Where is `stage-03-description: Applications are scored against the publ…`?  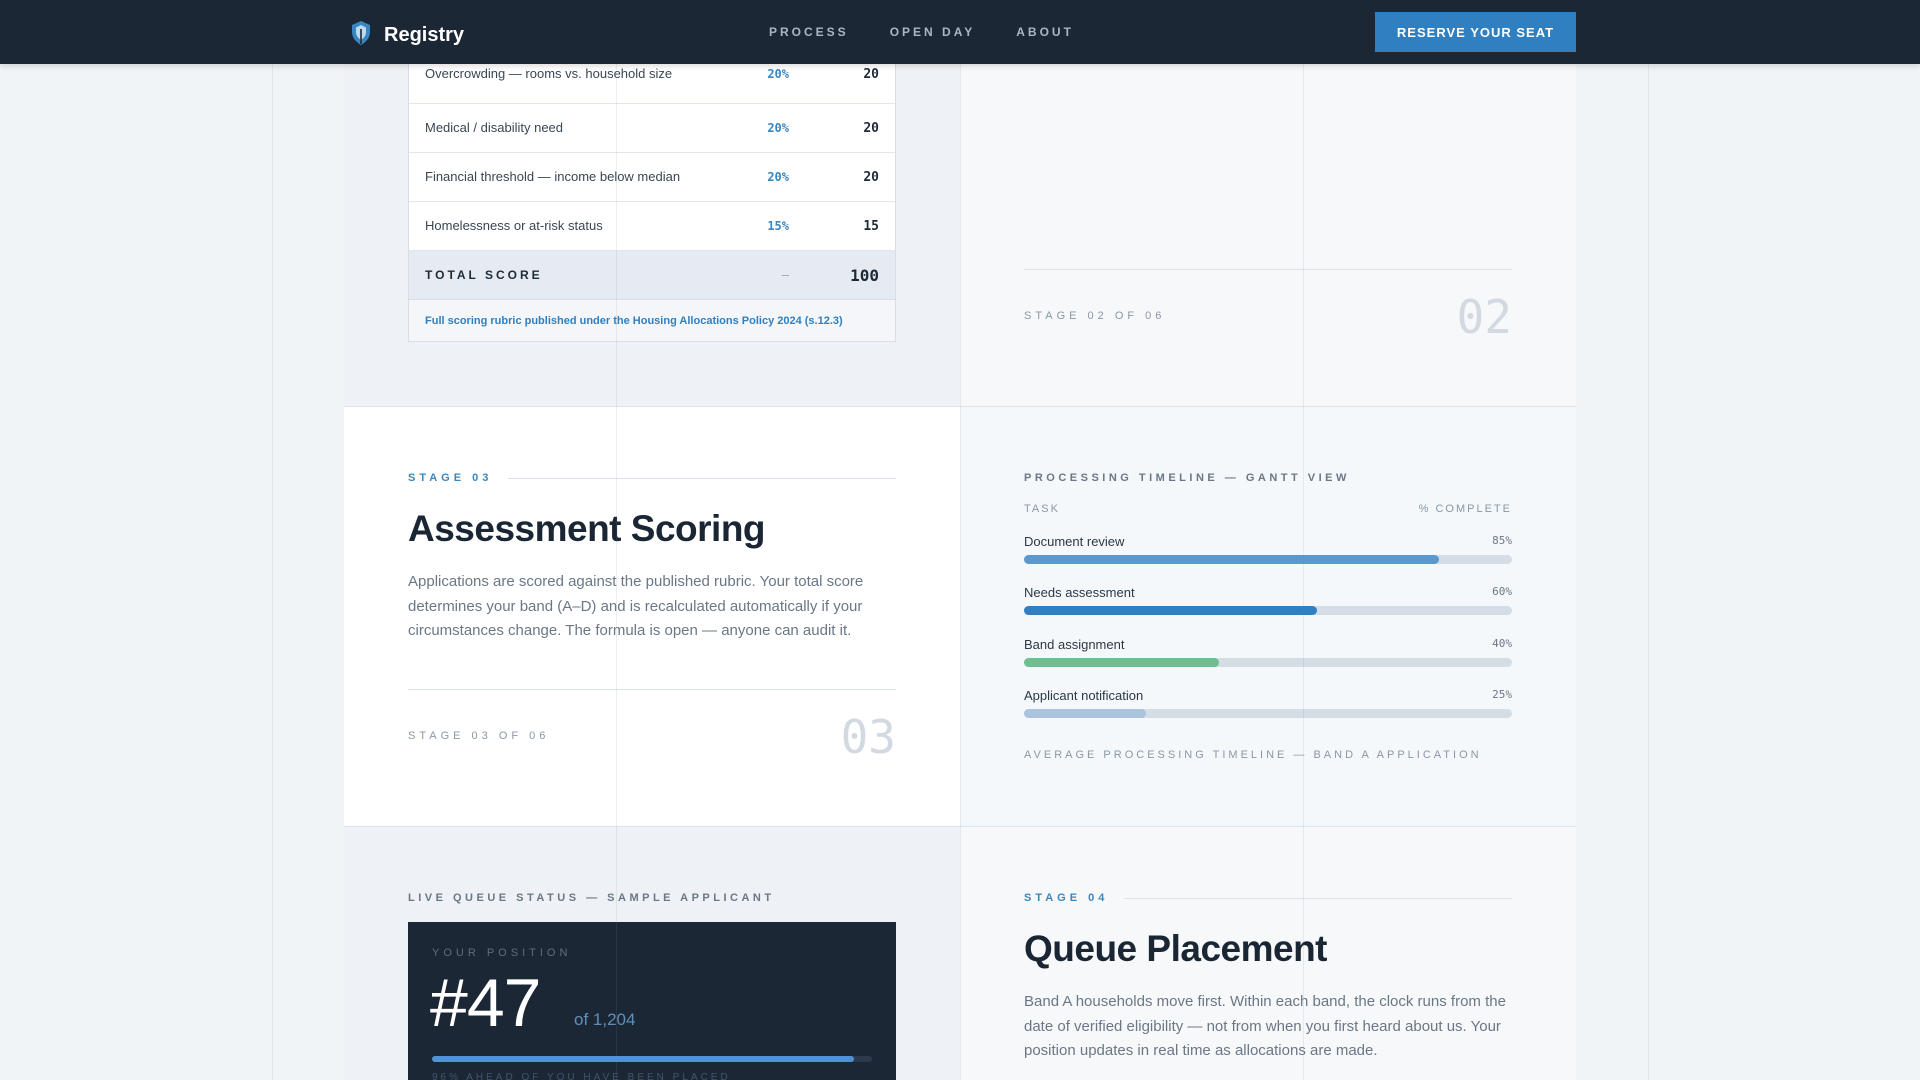 stage-03-description: Applications are scored against the publ… is located at coordinates (636, 606).